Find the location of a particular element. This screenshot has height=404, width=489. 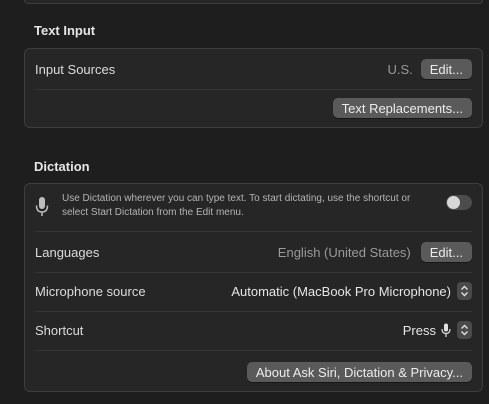

shortcut-value: Press is located at coordinates (419, 330).